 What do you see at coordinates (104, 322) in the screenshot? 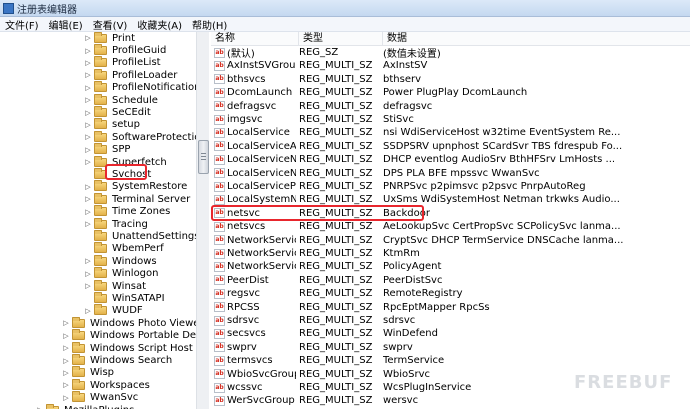
I see `tree-item: ▷ Windows Photo Viewer` at bounding box center [104, 322].